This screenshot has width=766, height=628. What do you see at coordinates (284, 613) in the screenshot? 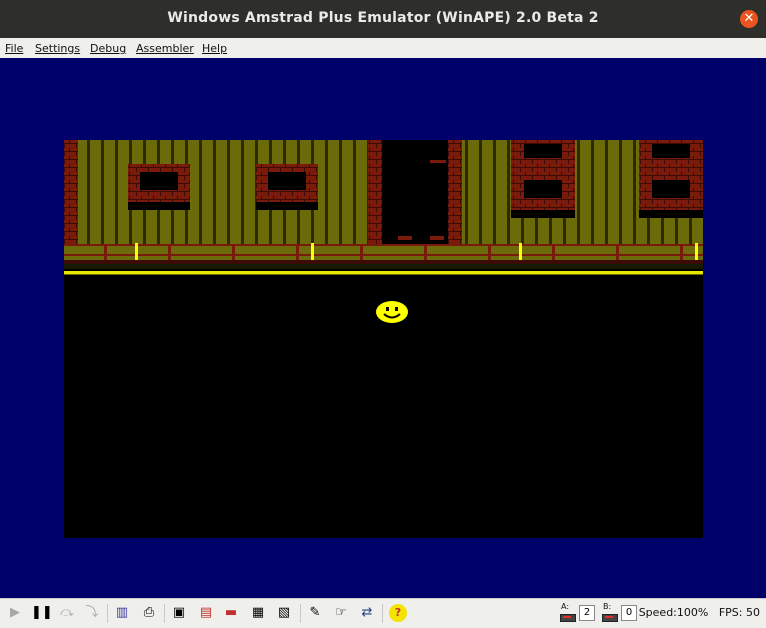
I see `snapshot2-icon: ▧` at bounding box center [284, 613].